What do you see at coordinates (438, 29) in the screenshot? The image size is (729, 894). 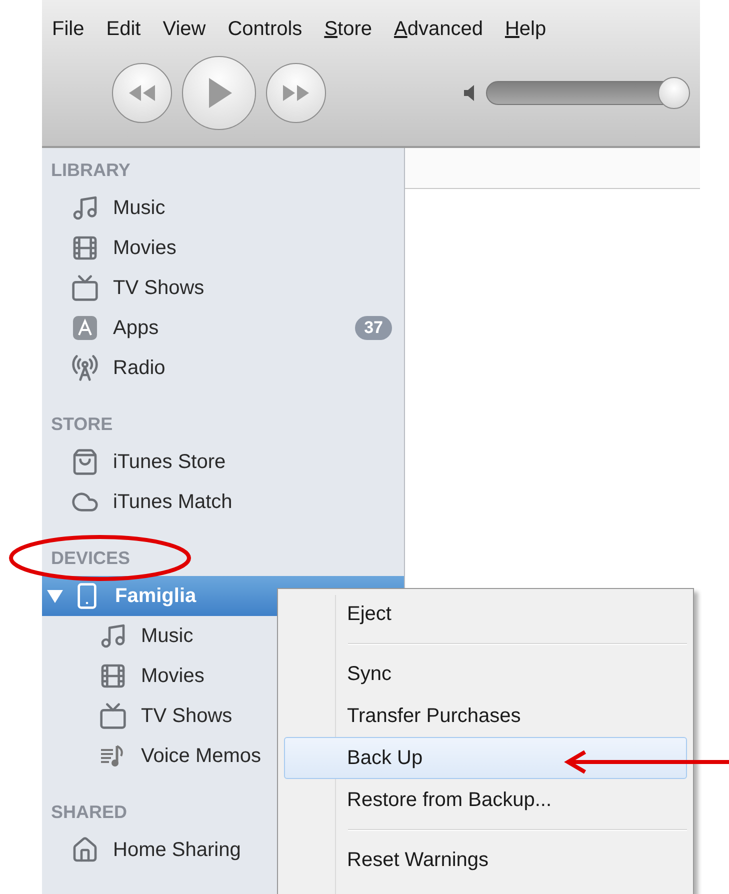 I see `menu-item: Advanced` at bounding box center [438, 29].